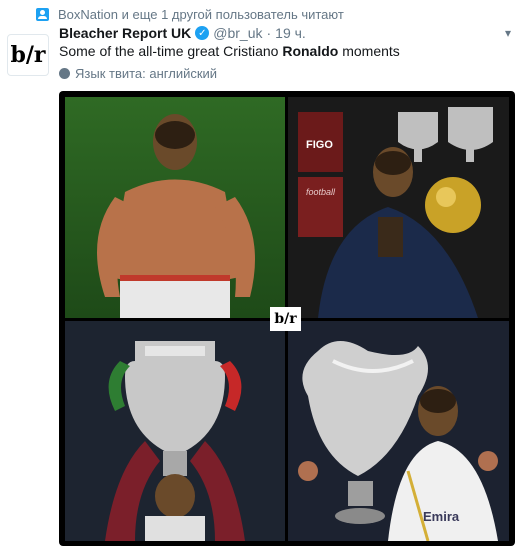 The image size is (521, 551). What do you see at coordinates (64, 73) in the screenshot?
I see `globe-icon` at bounding box center [64, 73].